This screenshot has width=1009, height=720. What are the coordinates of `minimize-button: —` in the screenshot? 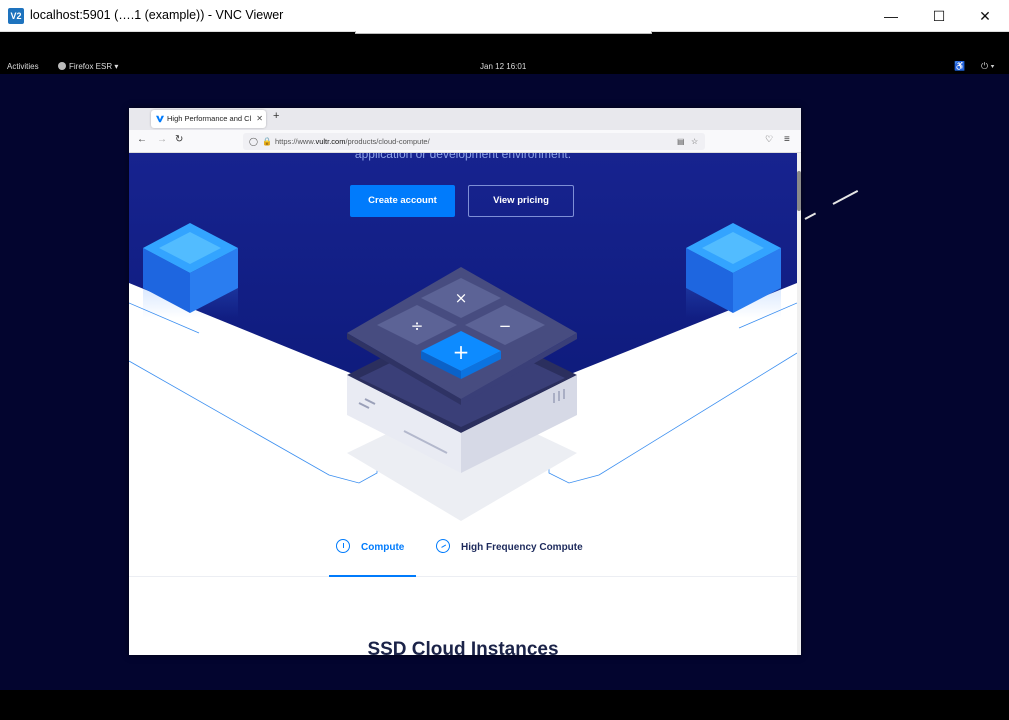 It's located at (891, 16).